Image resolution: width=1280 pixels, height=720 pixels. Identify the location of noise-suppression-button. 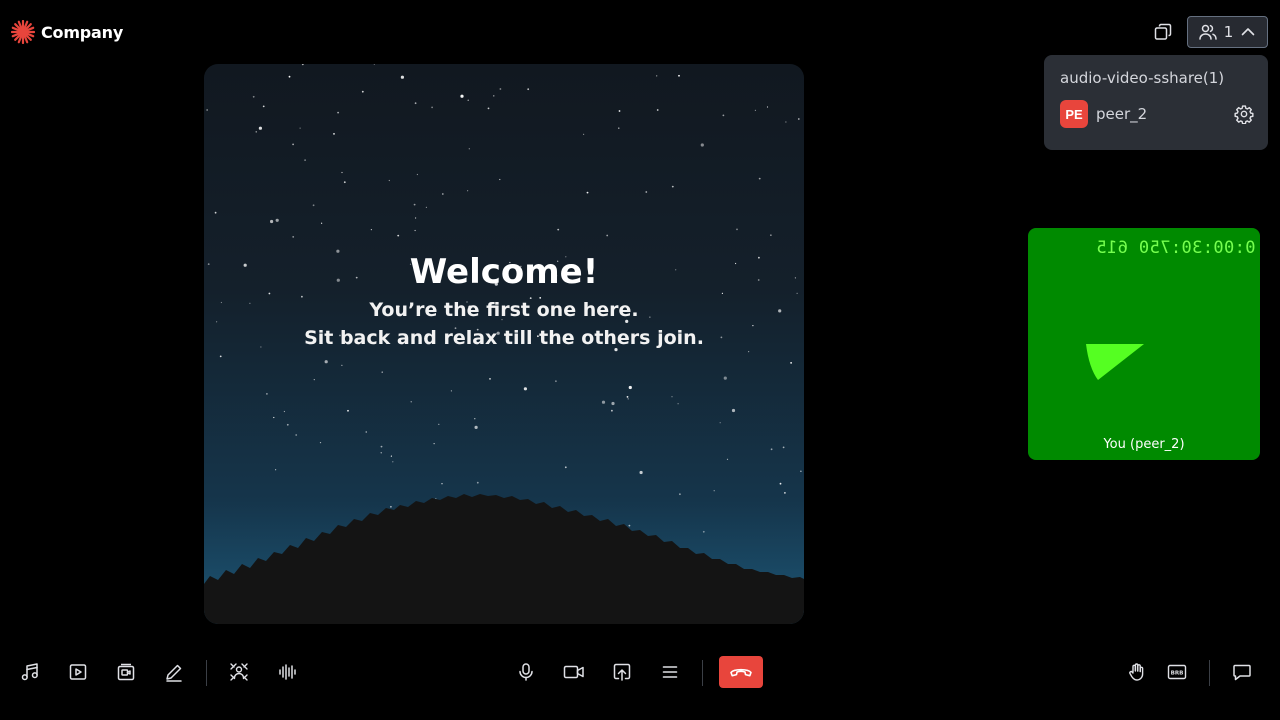
(287, 672).